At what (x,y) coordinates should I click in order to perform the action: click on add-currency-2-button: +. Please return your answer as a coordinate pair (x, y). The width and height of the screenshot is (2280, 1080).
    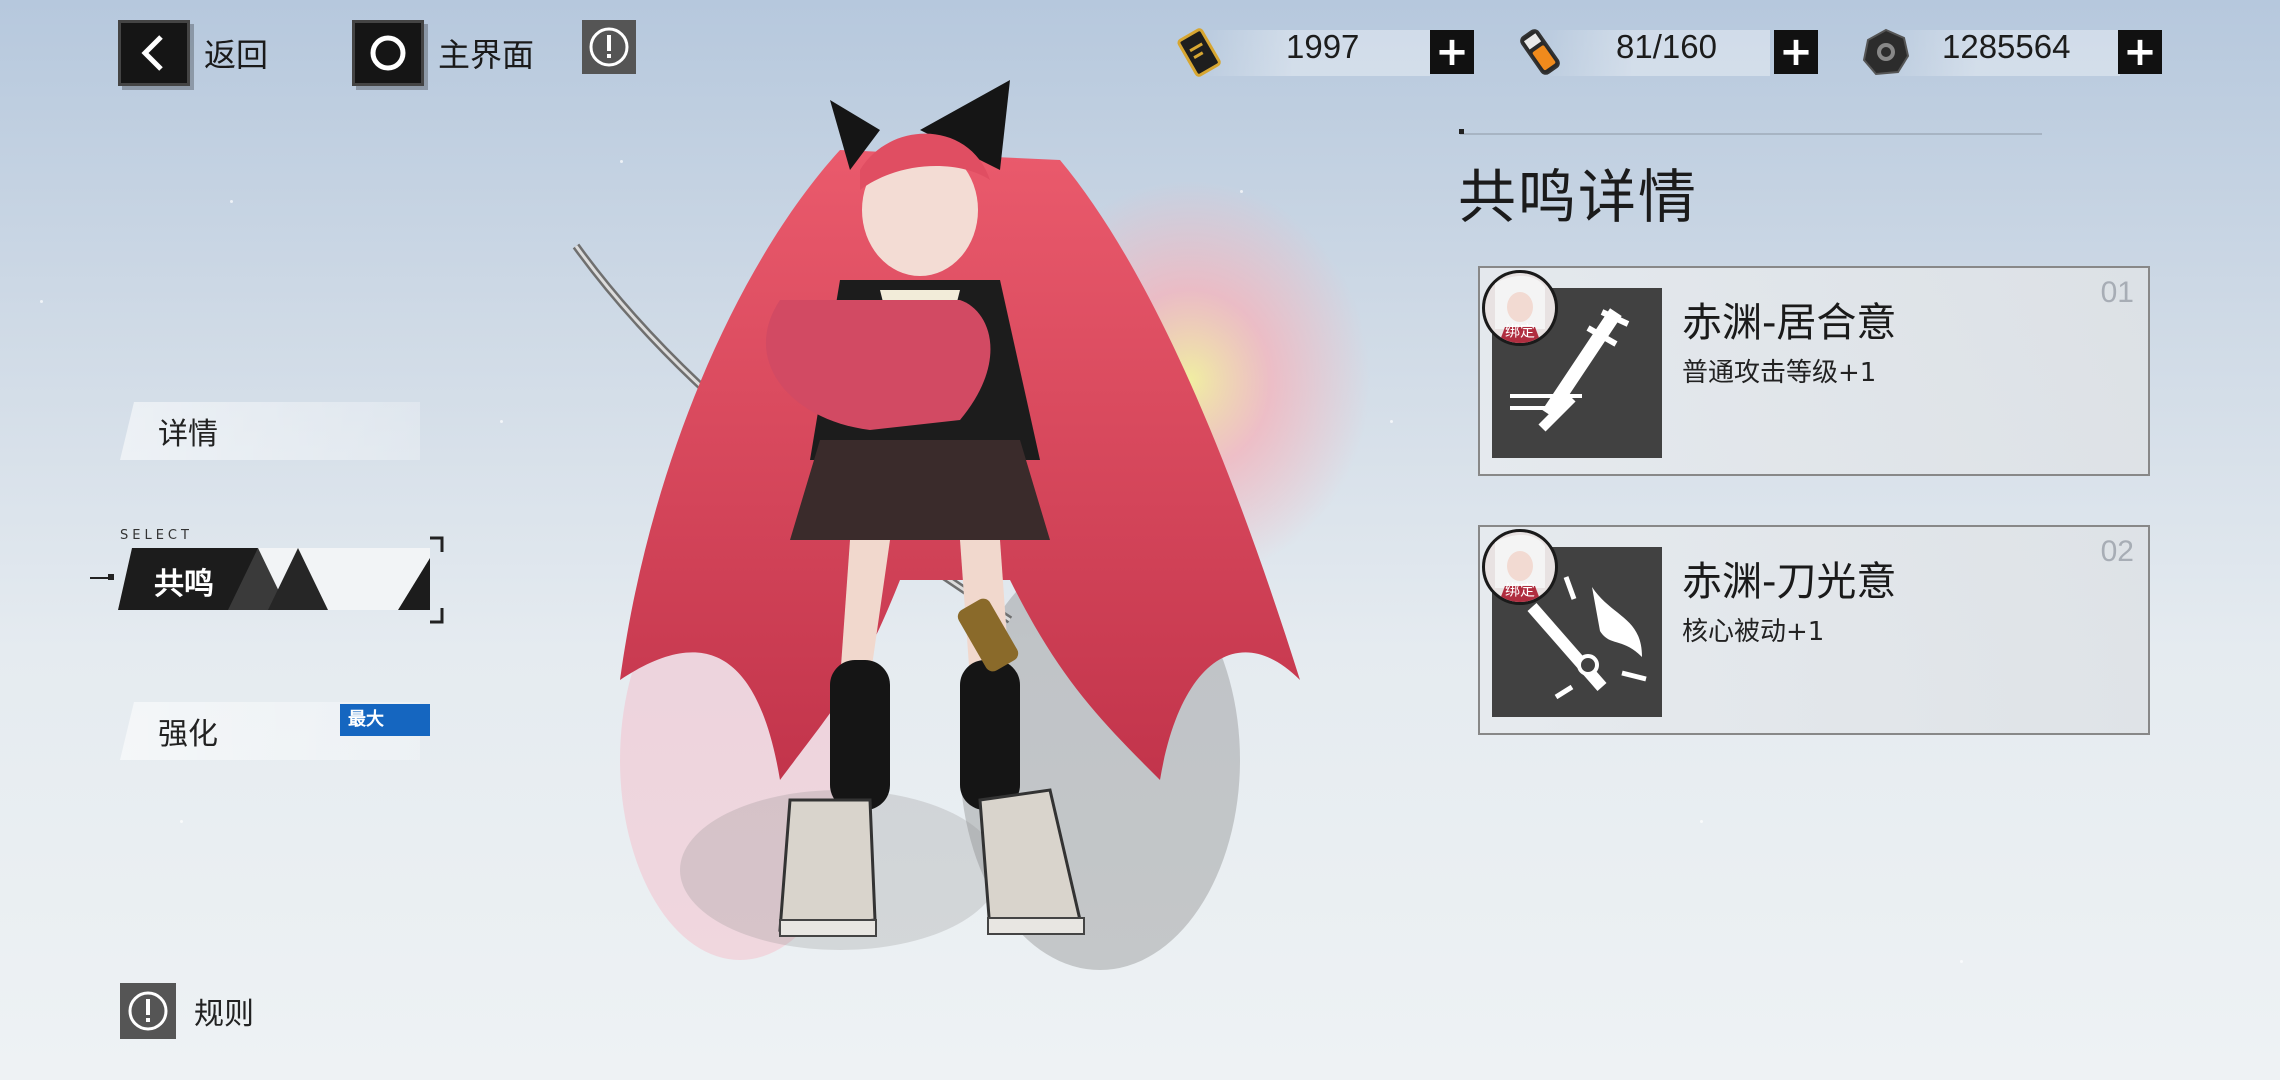
    Looking at the image, I should click on (1796, 52).